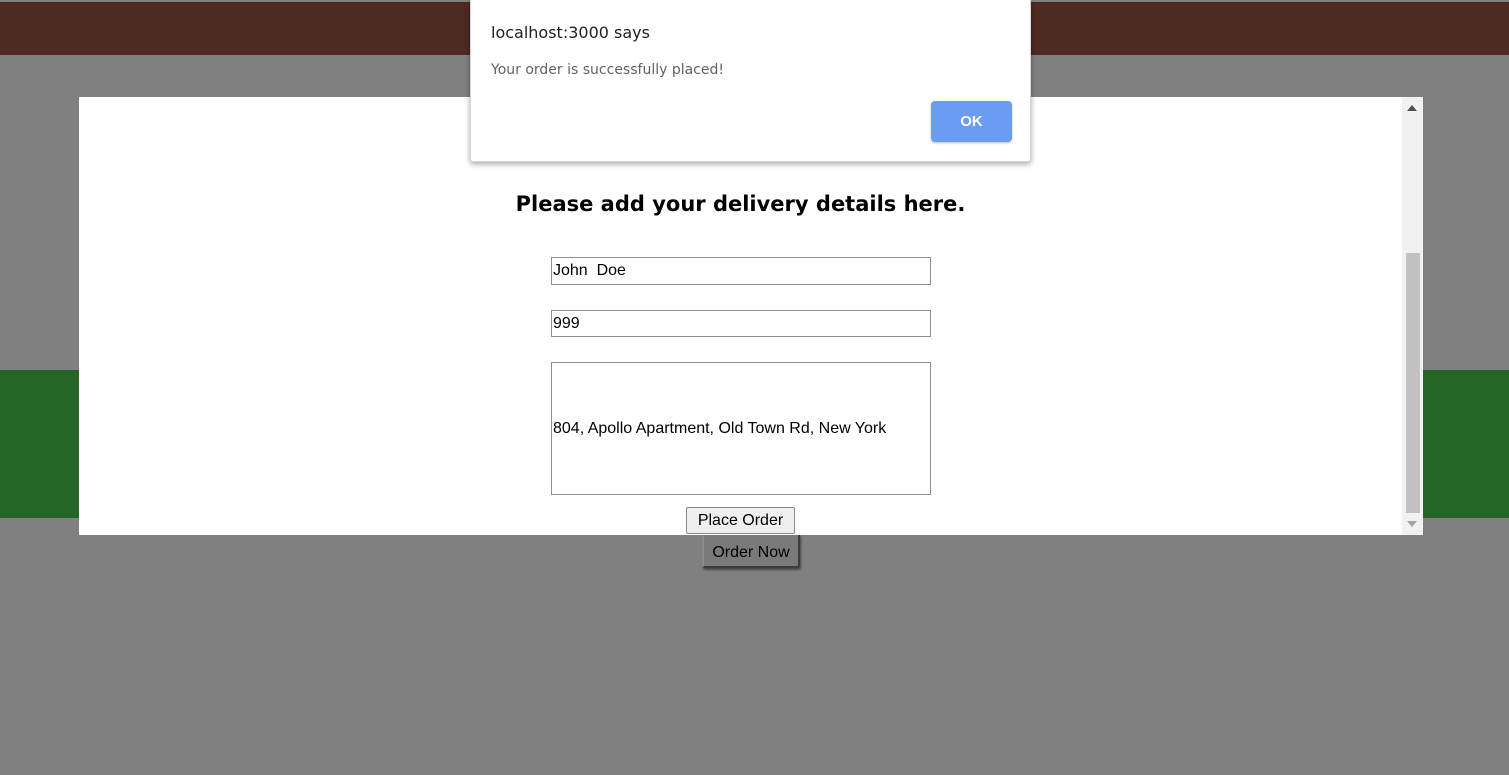  I want to click on modal-scrollbar, so click(1412, 316).